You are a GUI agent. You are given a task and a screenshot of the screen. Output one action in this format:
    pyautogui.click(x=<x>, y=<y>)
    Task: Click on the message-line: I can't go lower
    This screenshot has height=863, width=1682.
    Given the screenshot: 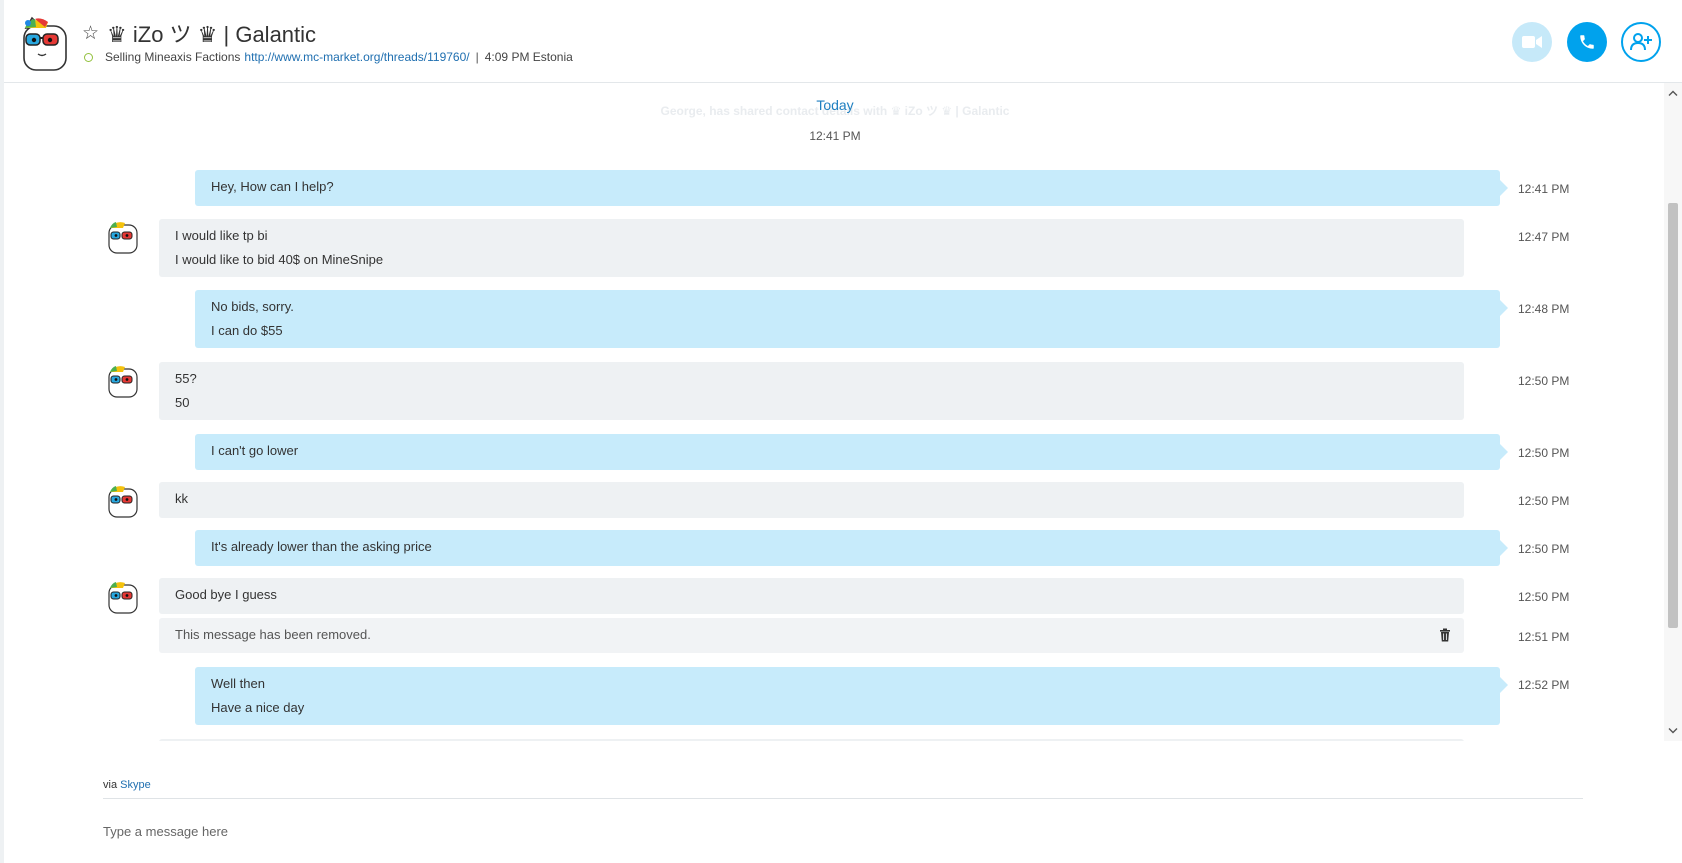 What is the action you would take?
    pyautogui.click(x=255, y=450)
    